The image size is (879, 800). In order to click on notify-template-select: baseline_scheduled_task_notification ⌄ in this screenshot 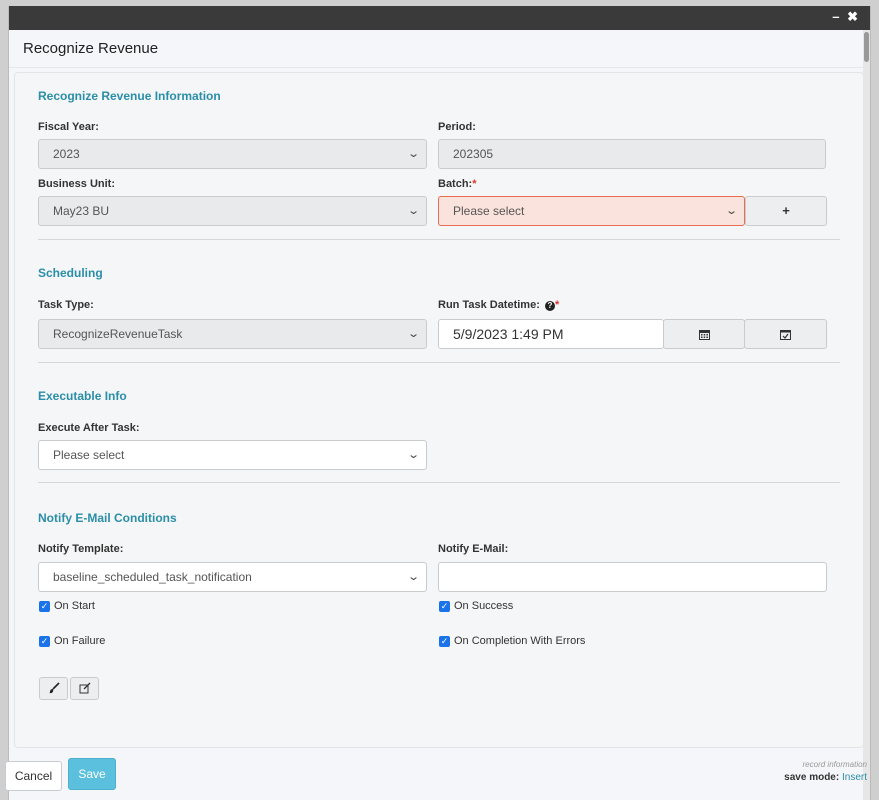, I will do `click(232, 577)`.